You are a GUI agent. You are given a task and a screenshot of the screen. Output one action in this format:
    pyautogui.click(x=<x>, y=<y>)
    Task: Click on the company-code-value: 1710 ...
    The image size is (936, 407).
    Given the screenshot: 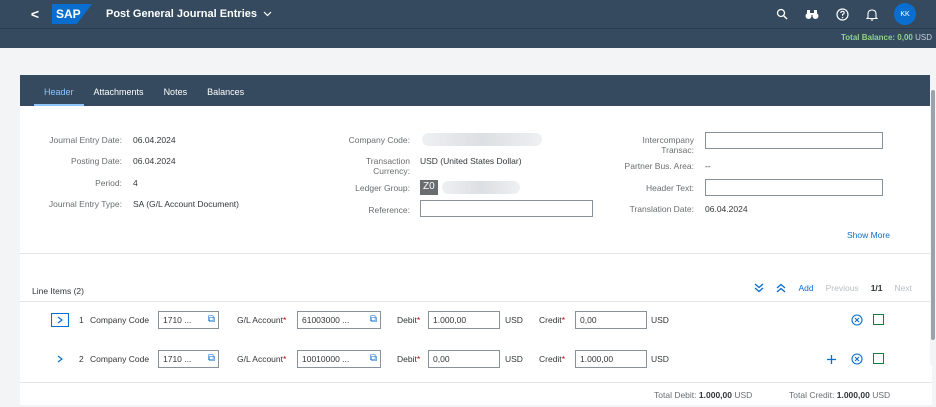 What is the action you would take?
    pyautogui.click(x=177, y=359)
    